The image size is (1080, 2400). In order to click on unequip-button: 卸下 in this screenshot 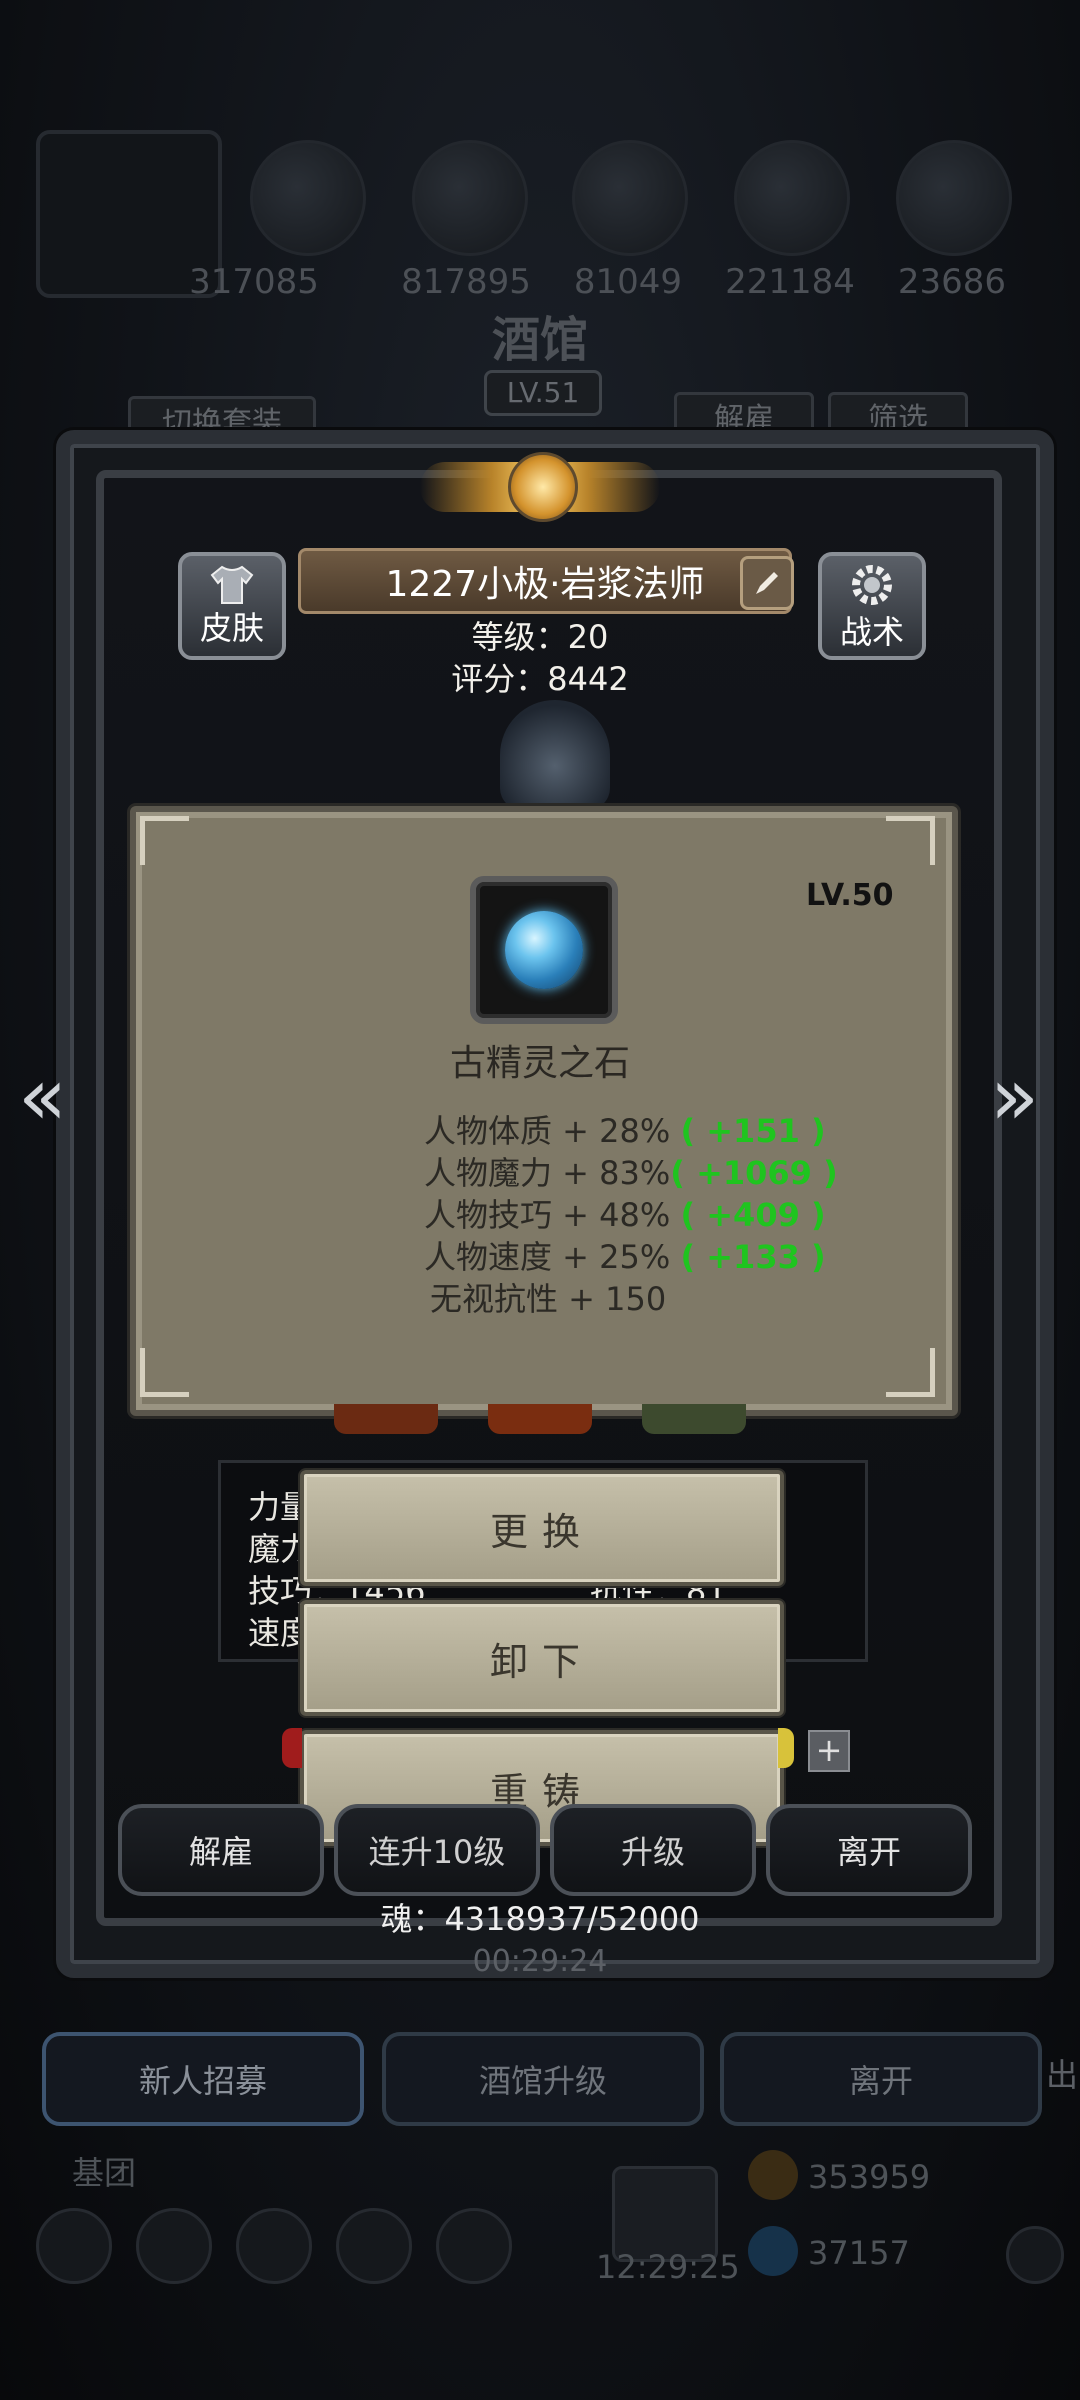, I will do `click(542, 1658)`.